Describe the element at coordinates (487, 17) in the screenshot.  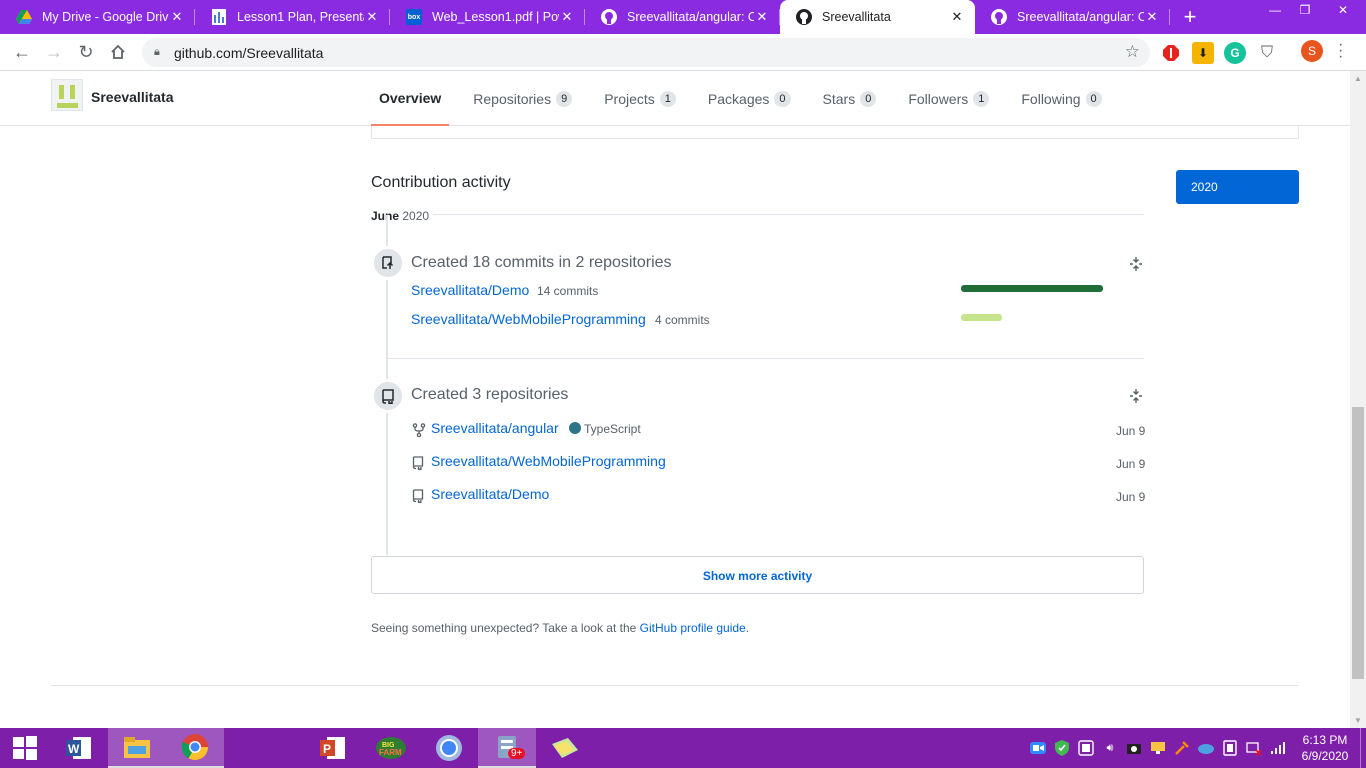
I see `browser-tab: box Web_Lesson1.pdf | Powe ✕` at that location.